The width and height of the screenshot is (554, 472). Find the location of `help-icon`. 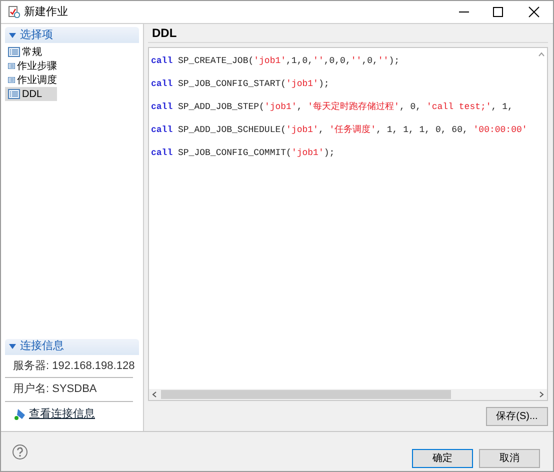

help-icon is located at coordinates (20, 452).